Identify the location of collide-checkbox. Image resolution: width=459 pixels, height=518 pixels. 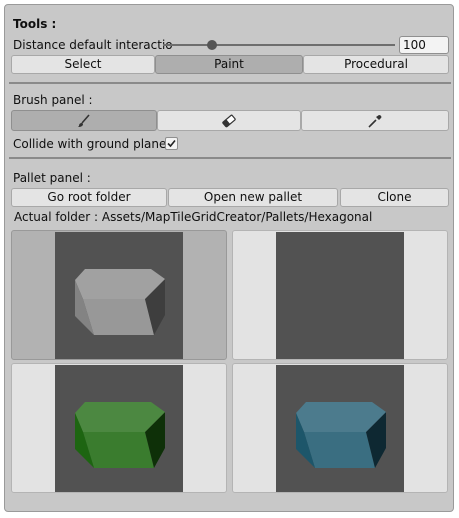
(171, 143).